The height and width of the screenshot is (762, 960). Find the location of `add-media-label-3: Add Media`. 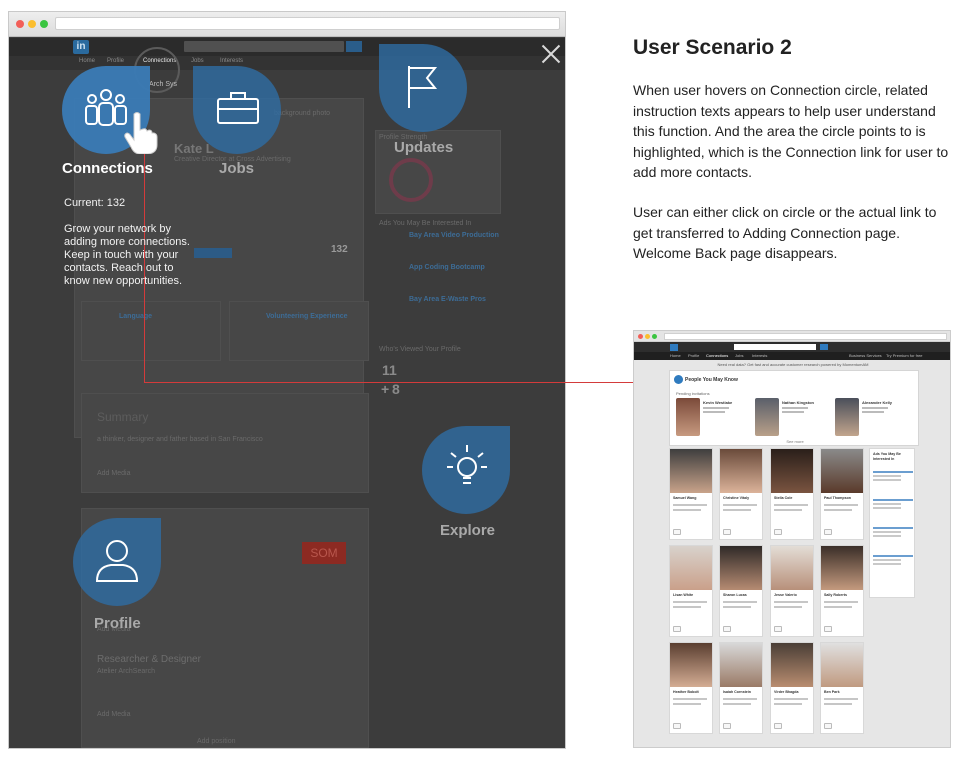

add-media-label-3: Add Media is located at coordinates (113, 714).